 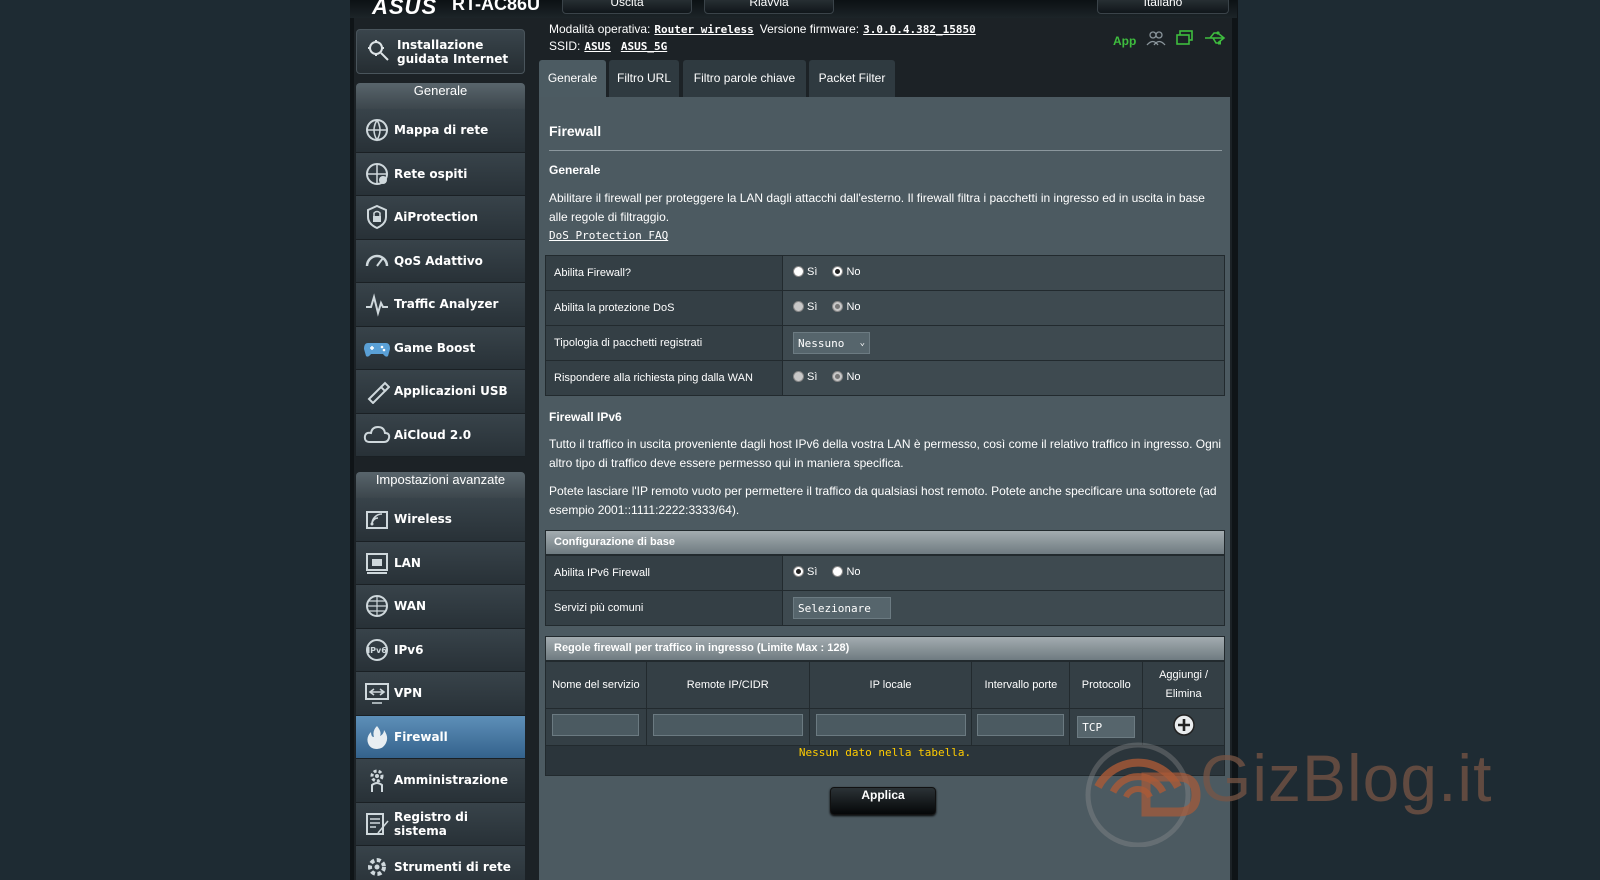 I want to click on logout-button: Uscita, so click(x=627, y=7).